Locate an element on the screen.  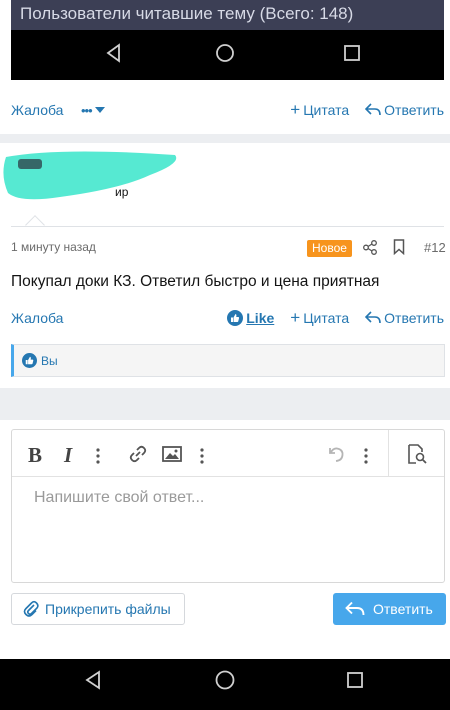
preview-icon is located at coordinates (417, 454).